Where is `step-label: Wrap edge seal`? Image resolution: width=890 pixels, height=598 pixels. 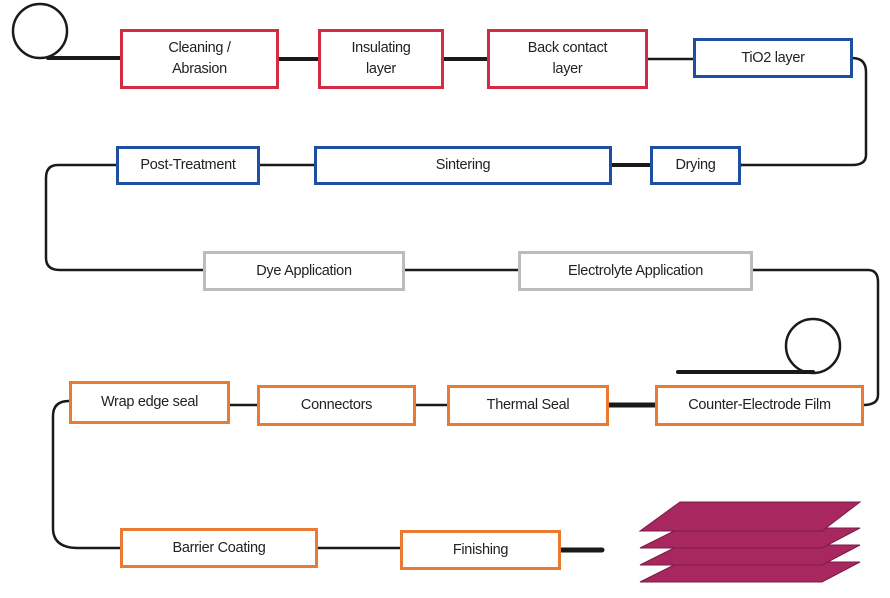
step-label: Wrap edge seal is located at coordinates (149, 402).